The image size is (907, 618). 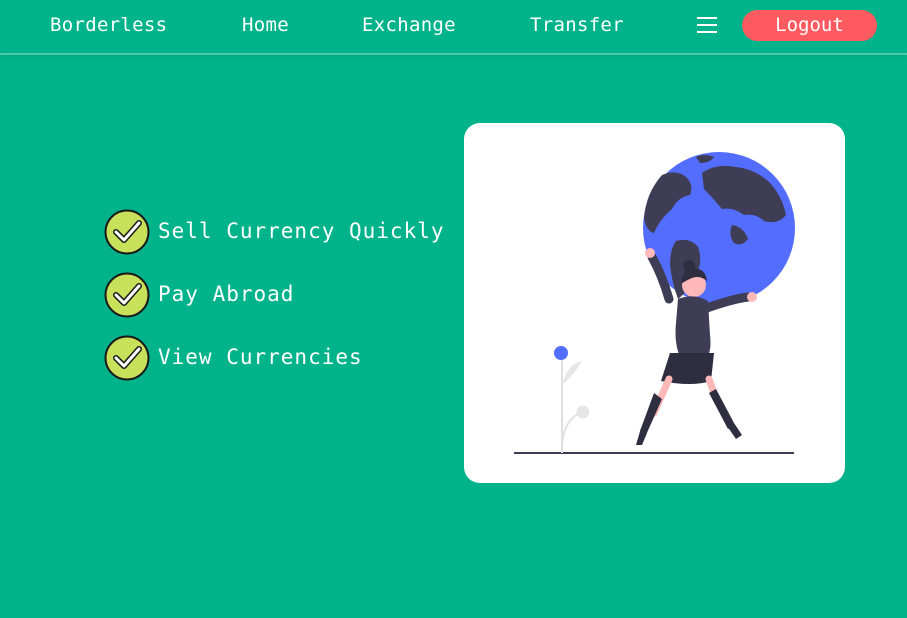 I want to click on top-navbar: Borderless Home Exchange Transfer Logout, so click(x=453, y=27).